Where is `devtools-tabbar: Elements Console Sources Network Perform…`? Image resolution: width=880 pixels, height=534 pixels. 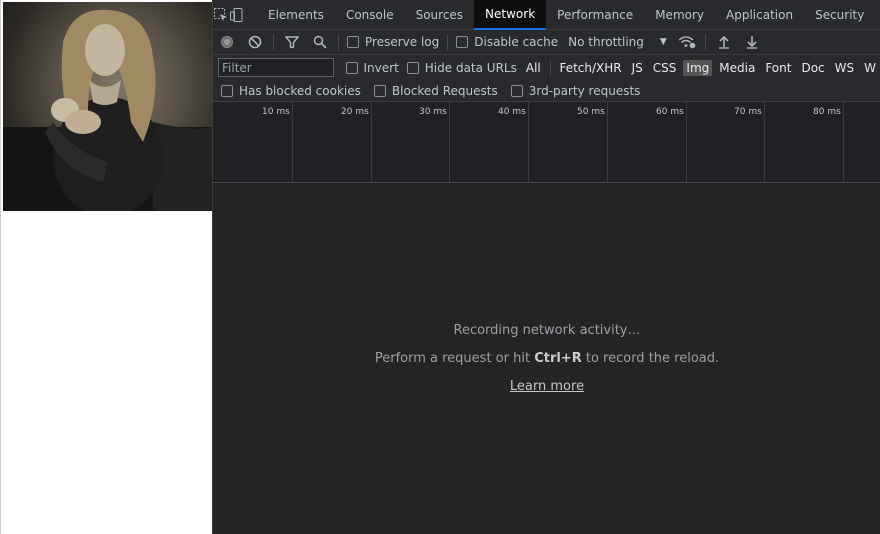 devtools-tabbar: Elements Console Sources Network Perform… is located at coordinates (546, 15).